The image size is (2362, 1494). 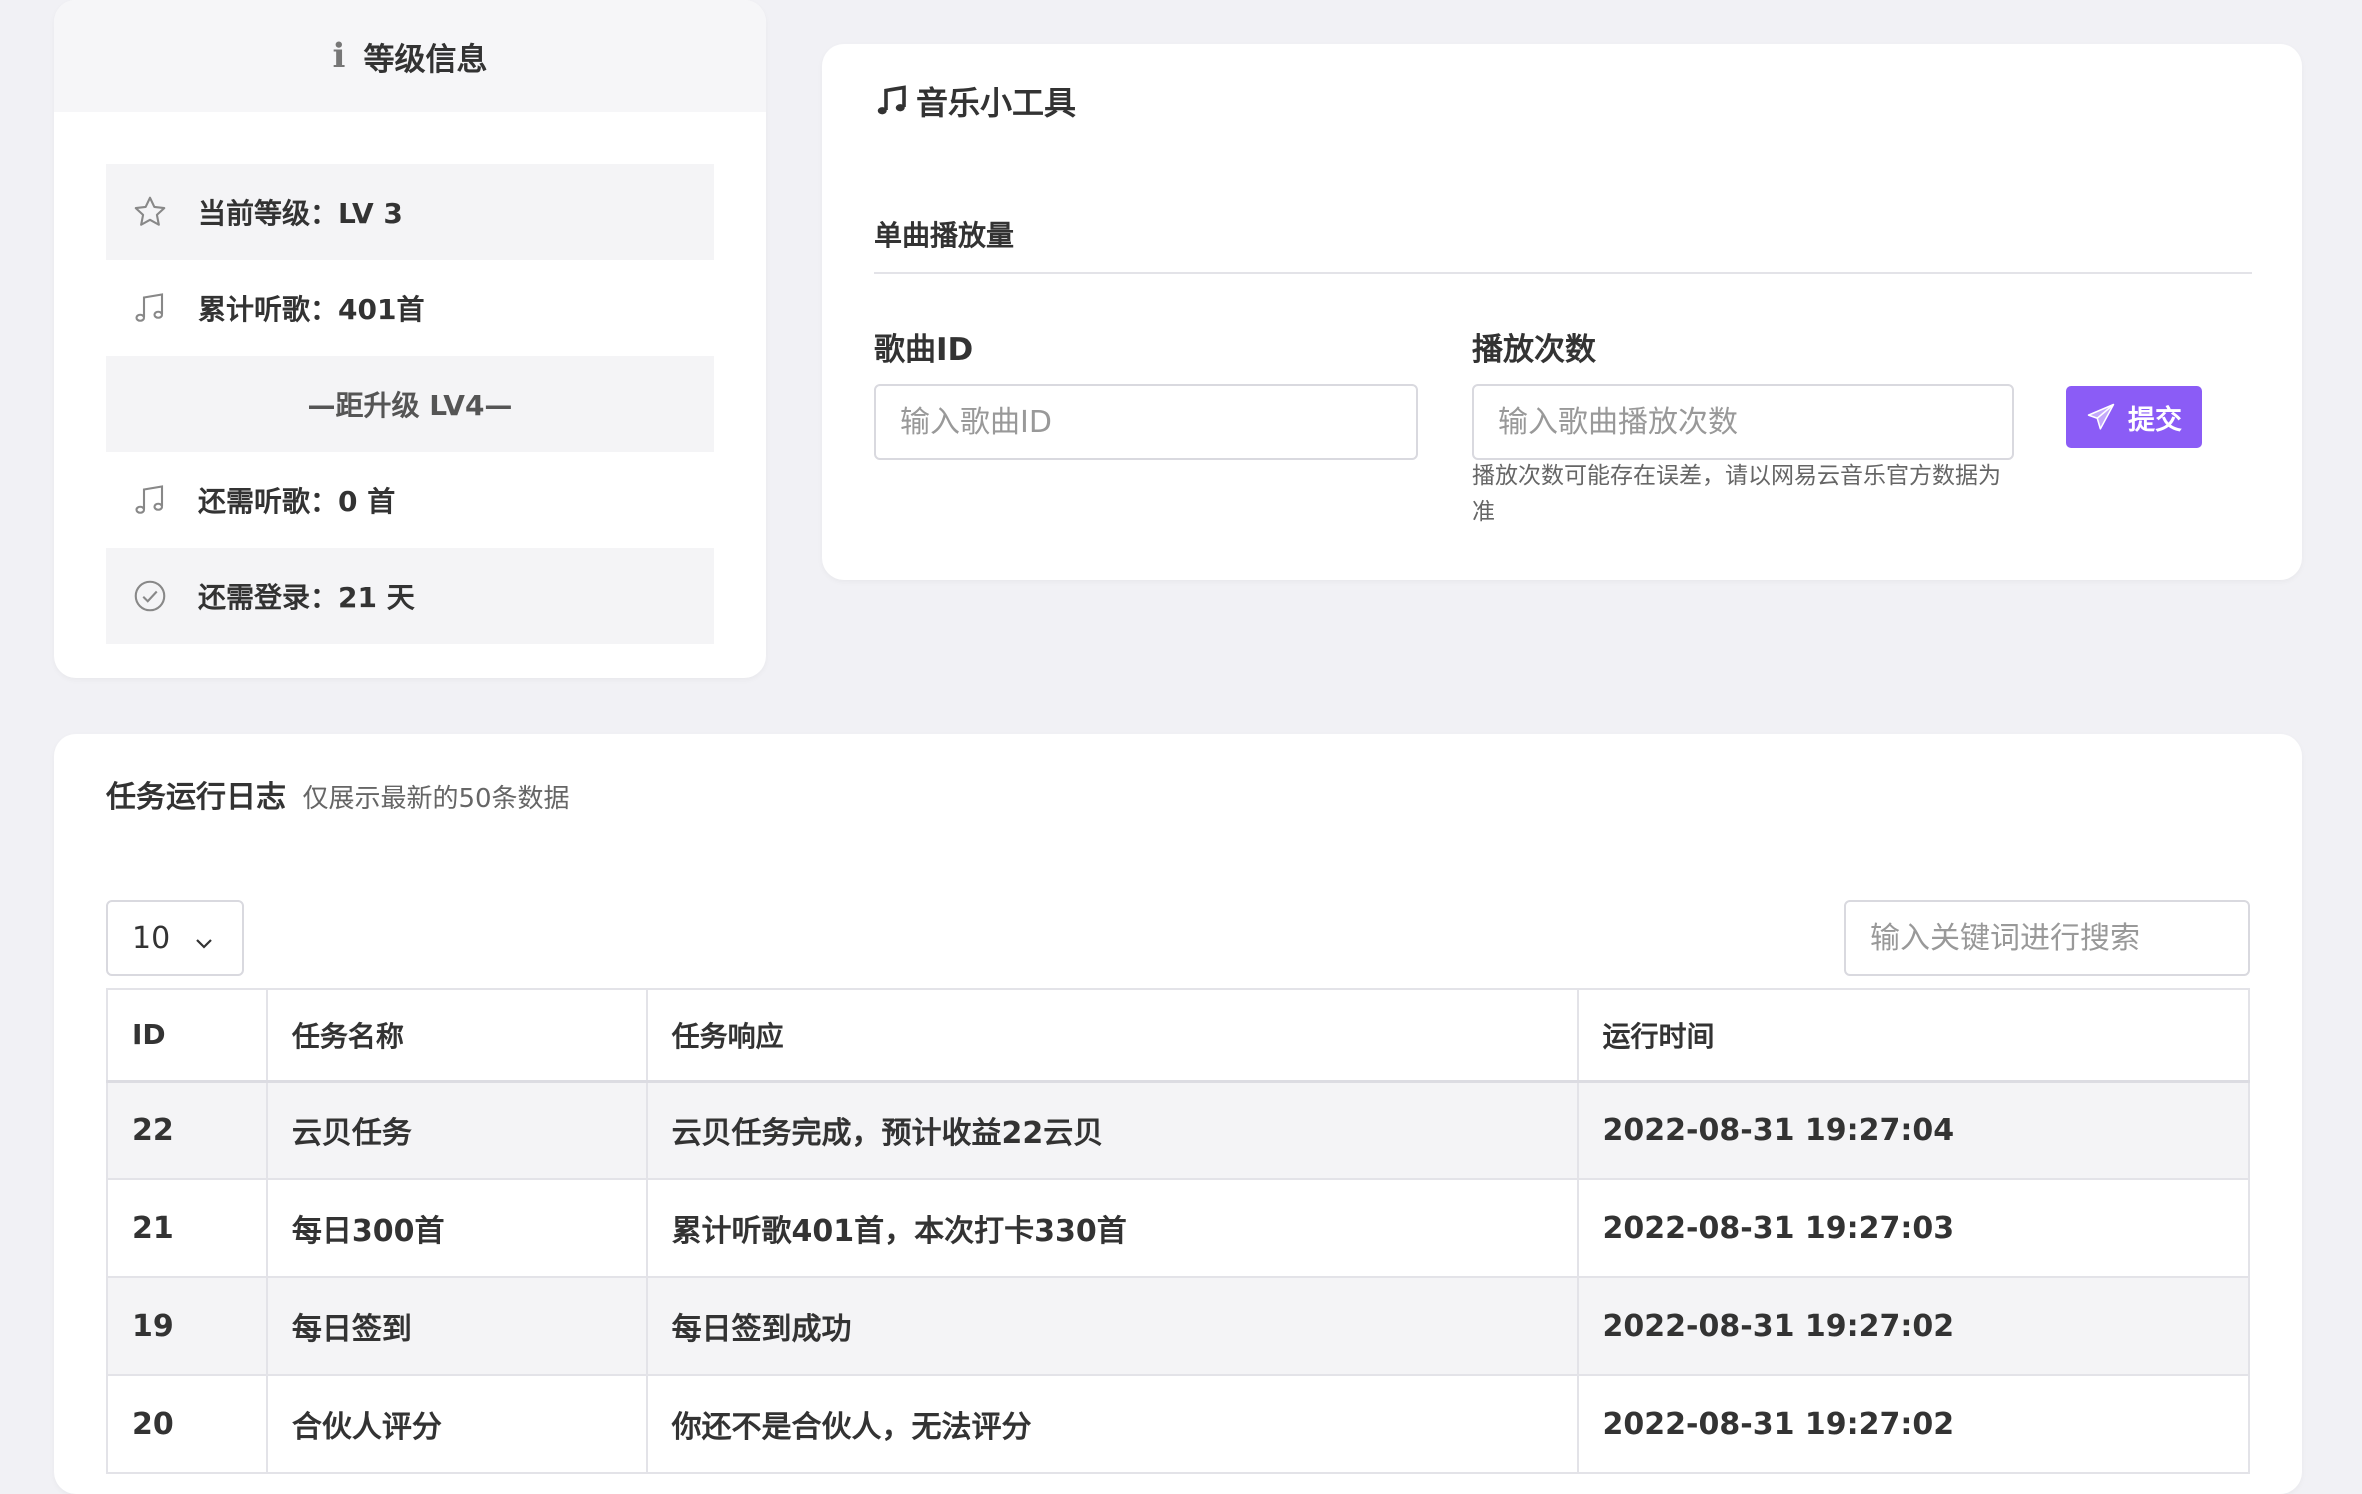 I want to click on column-header-name: 任务名称, so click(x=456, y=1035).